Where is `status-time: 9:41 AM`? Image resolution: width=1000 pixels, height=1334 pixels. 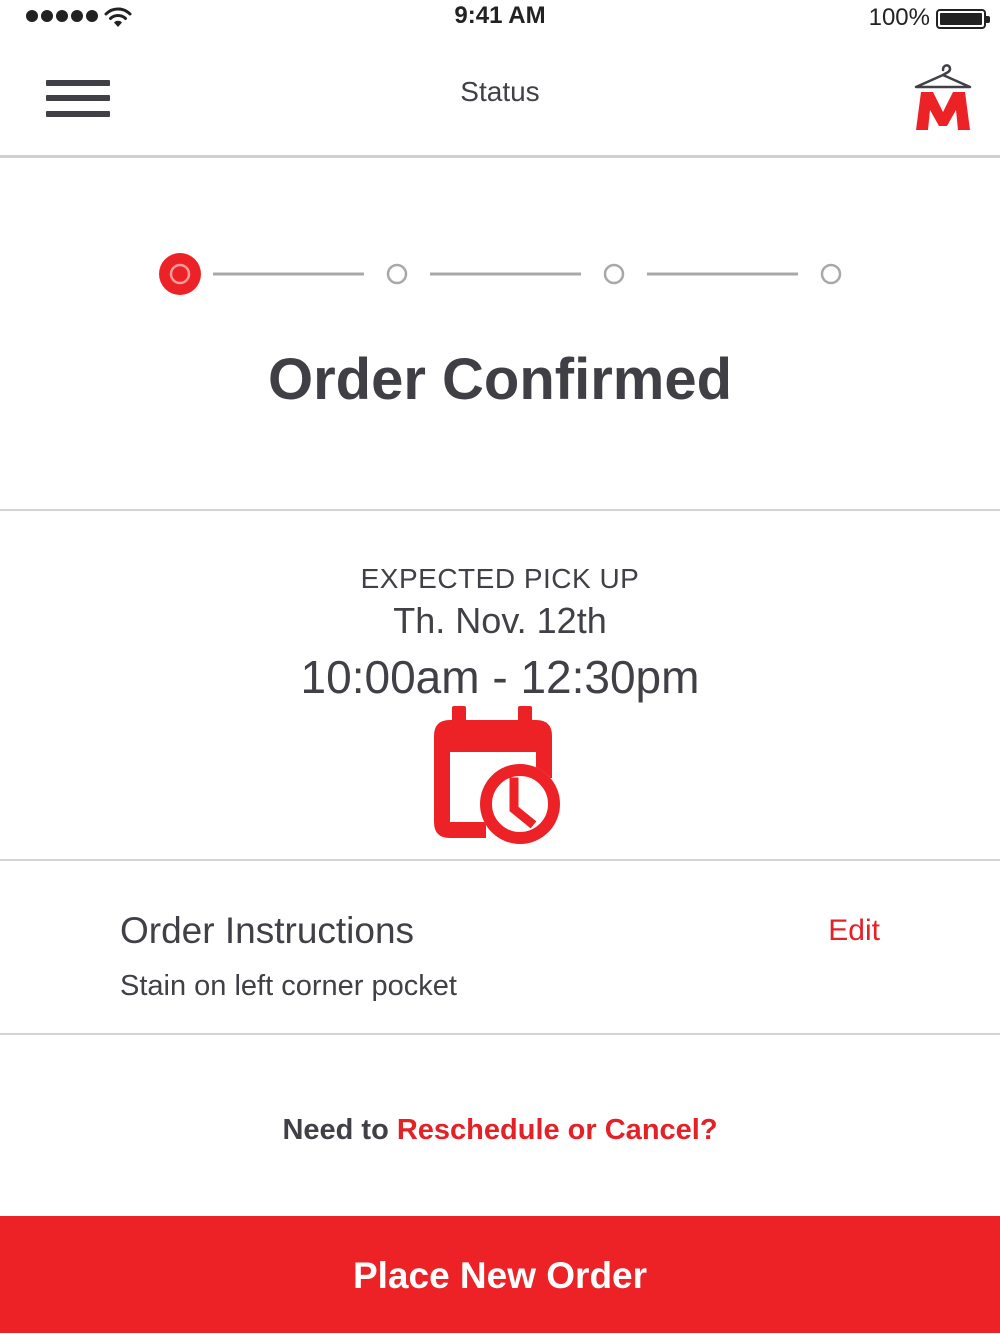
status-time: 9:41 AM is located at coordinates (500, 15).